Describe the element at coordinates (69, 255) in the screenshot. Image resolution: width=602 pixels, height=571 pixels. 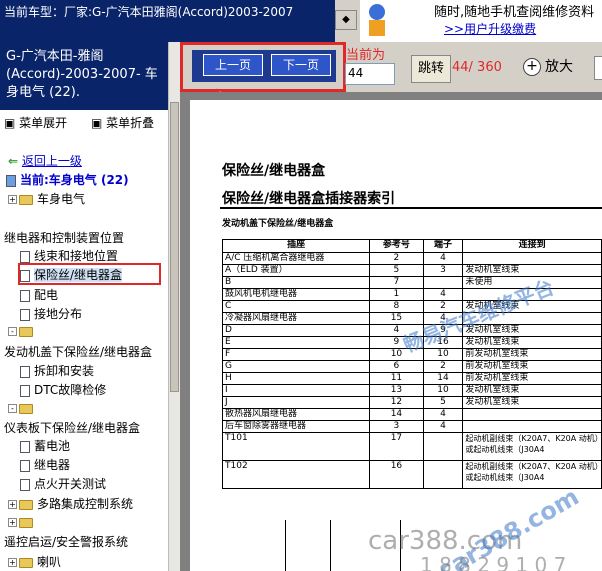
I see `tree-item: 线束和接地位置` at that location.